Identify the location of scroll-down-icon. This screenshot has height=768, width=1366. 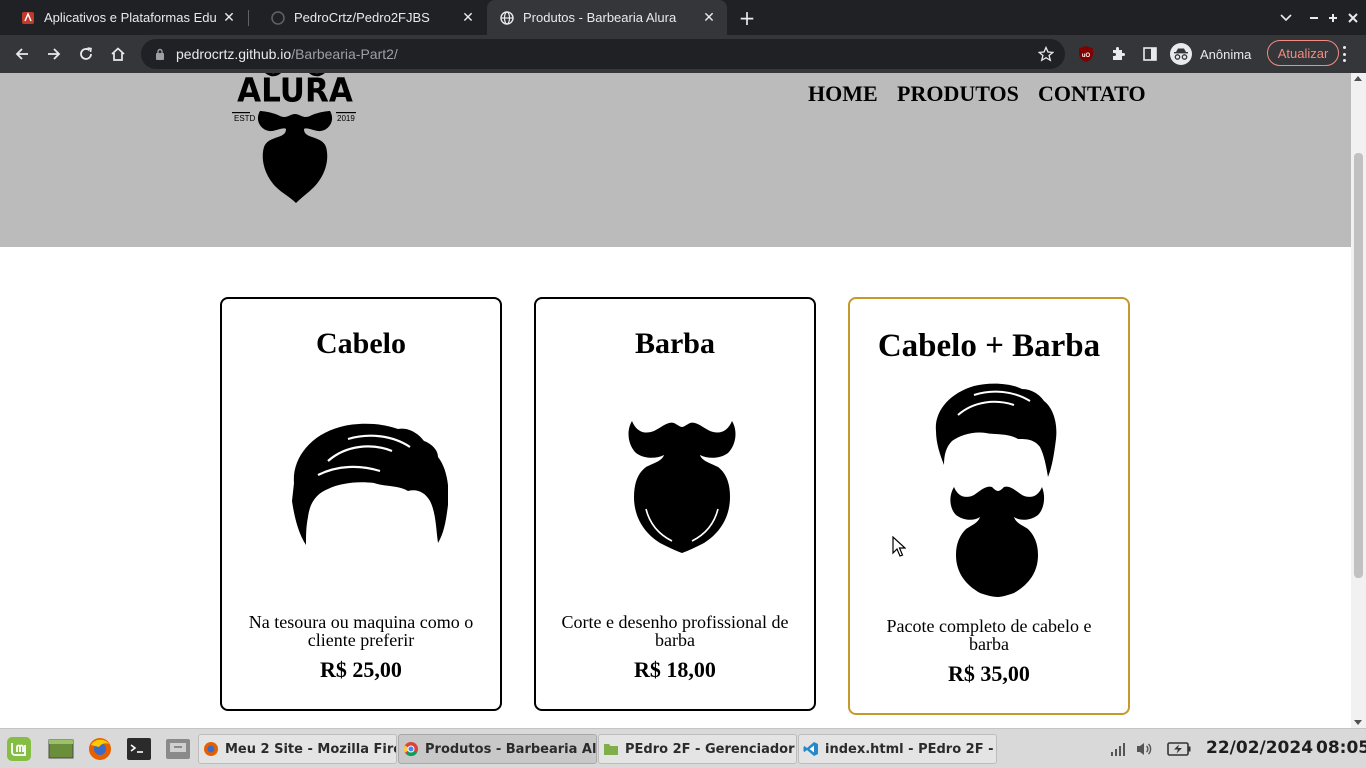
(1358, 722).